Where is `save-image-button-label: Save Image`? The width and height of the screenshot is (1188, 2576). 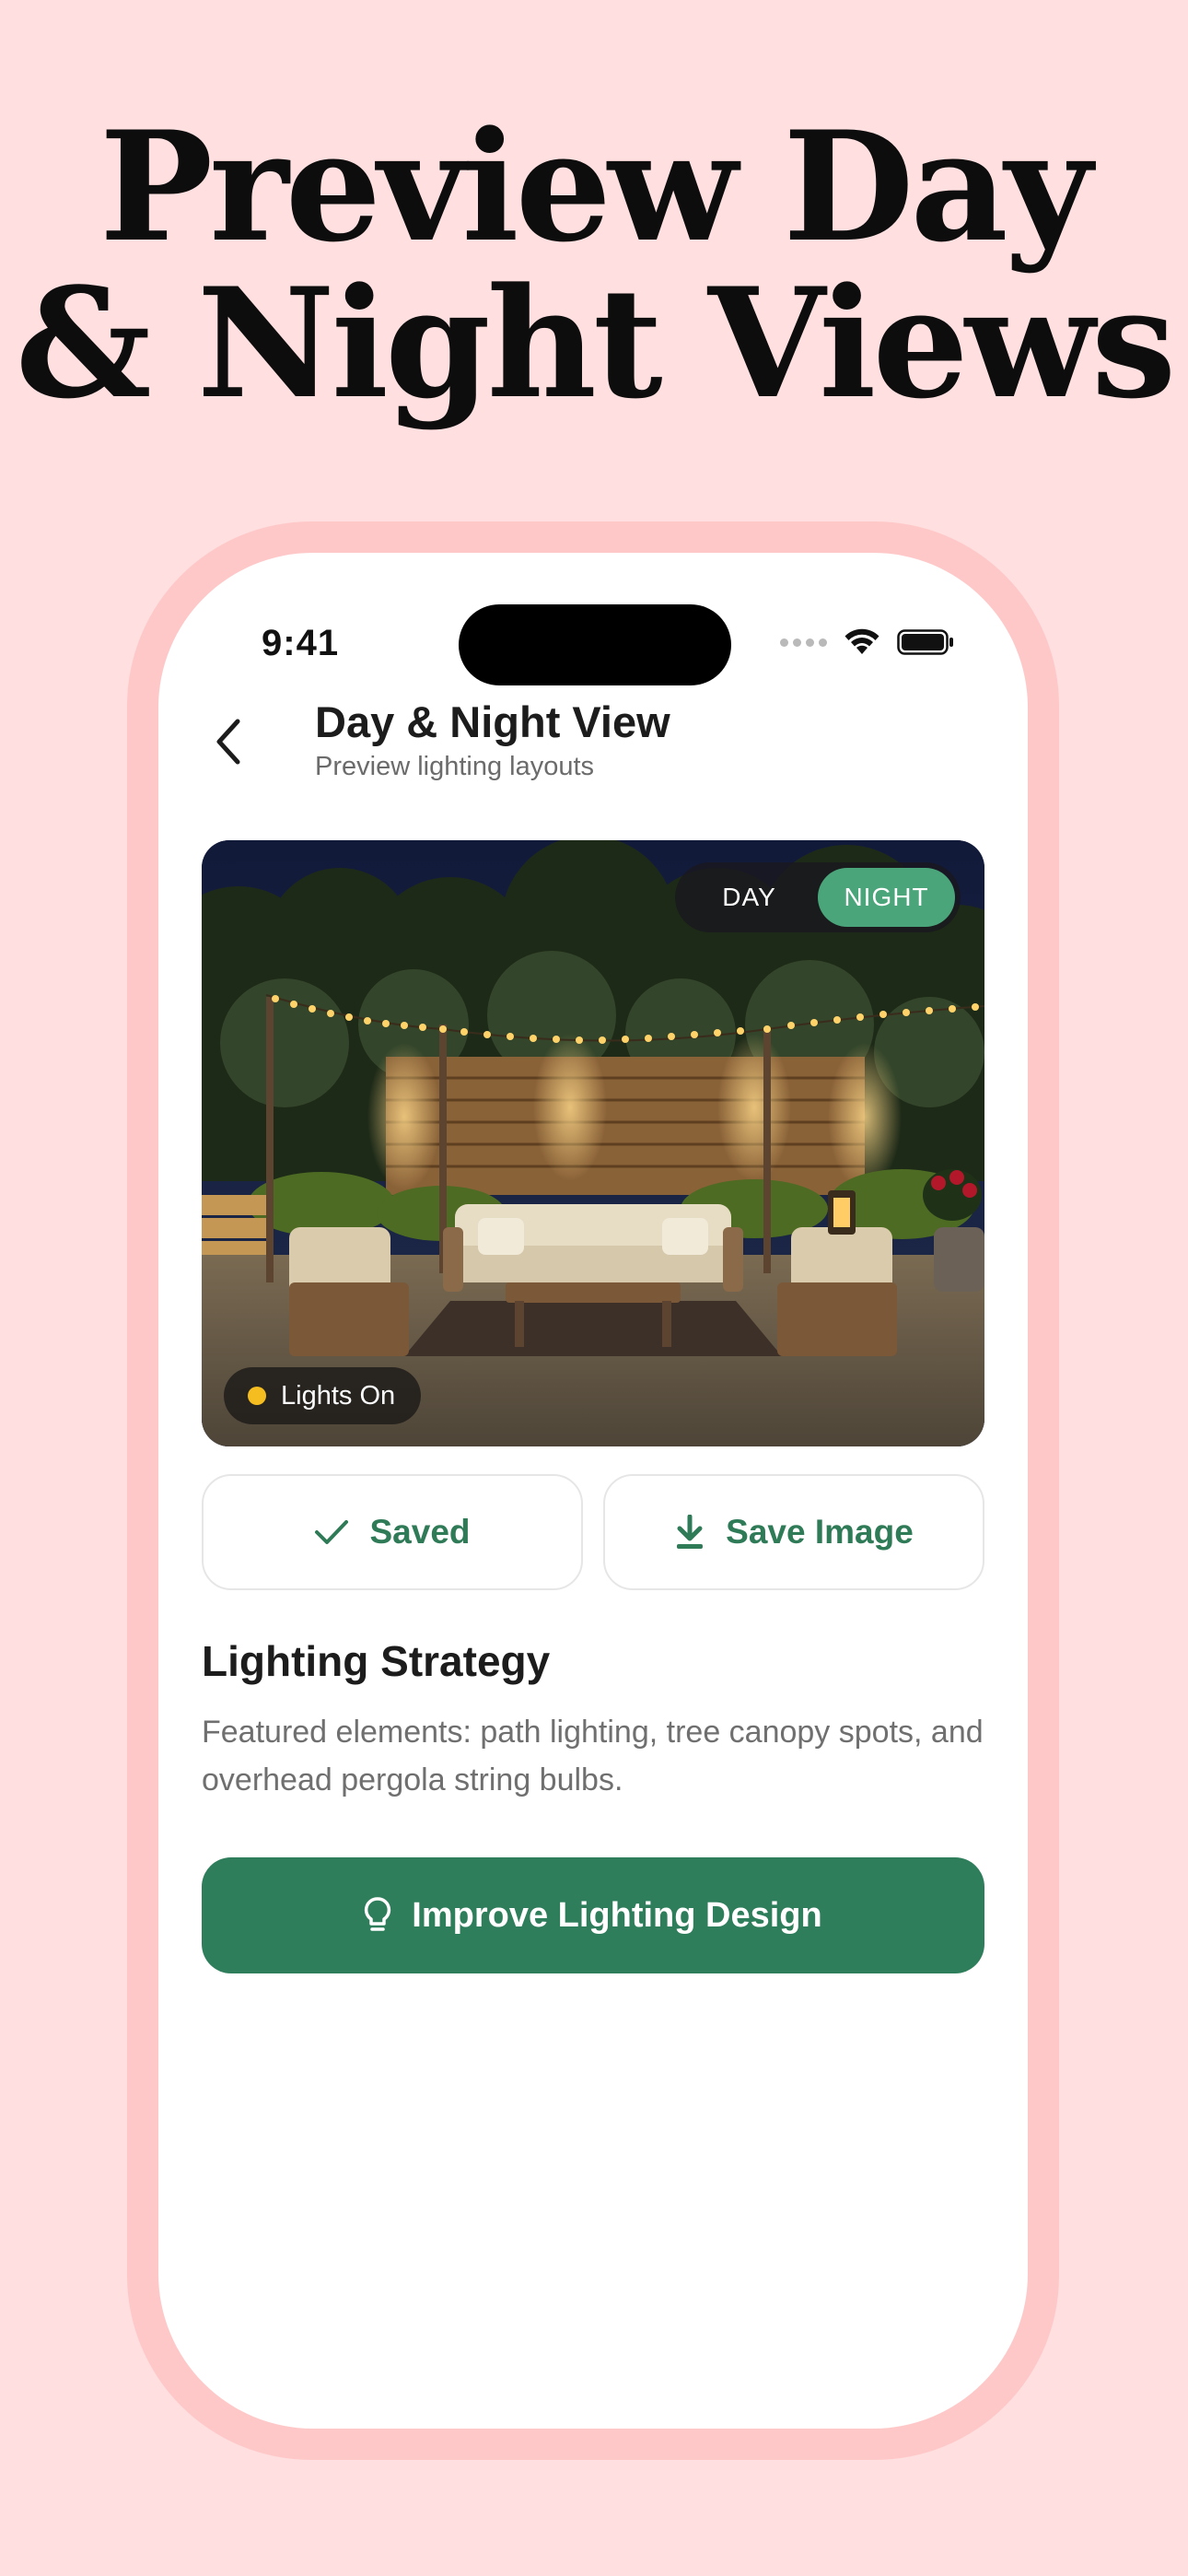 save-image-button-label: Save Image is located at coordinates (820, 1532).